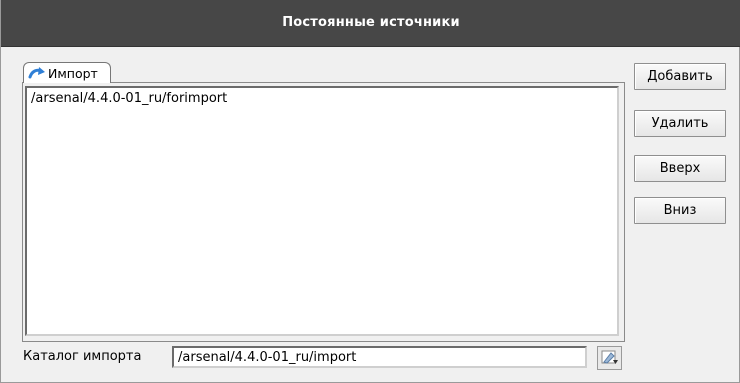 Image resolution: width=740 pixels, height=383 pixels. Describe the element at coordinates (37, 73) in the screenshot. I see `import-arrow-icon` at that location.